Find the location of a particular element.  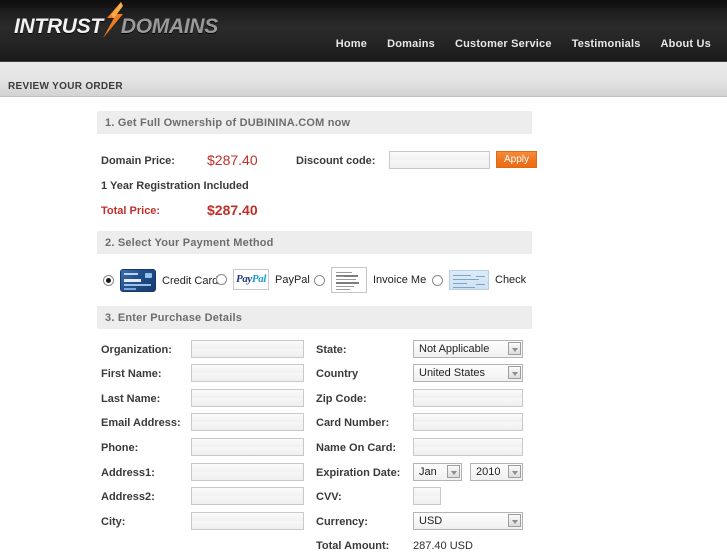

label-expiration-date: Expiration Date: is located at coordinates (358, 473).